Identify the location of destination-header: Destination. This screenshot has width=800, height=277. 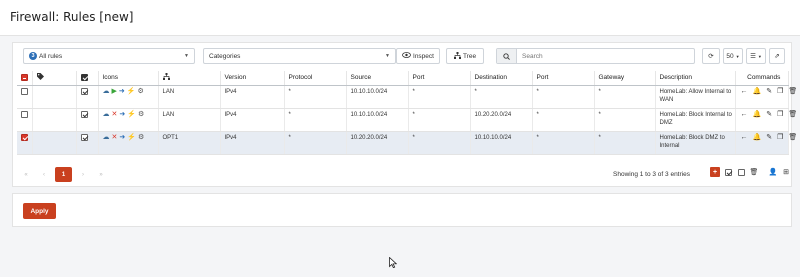
(501, 78).